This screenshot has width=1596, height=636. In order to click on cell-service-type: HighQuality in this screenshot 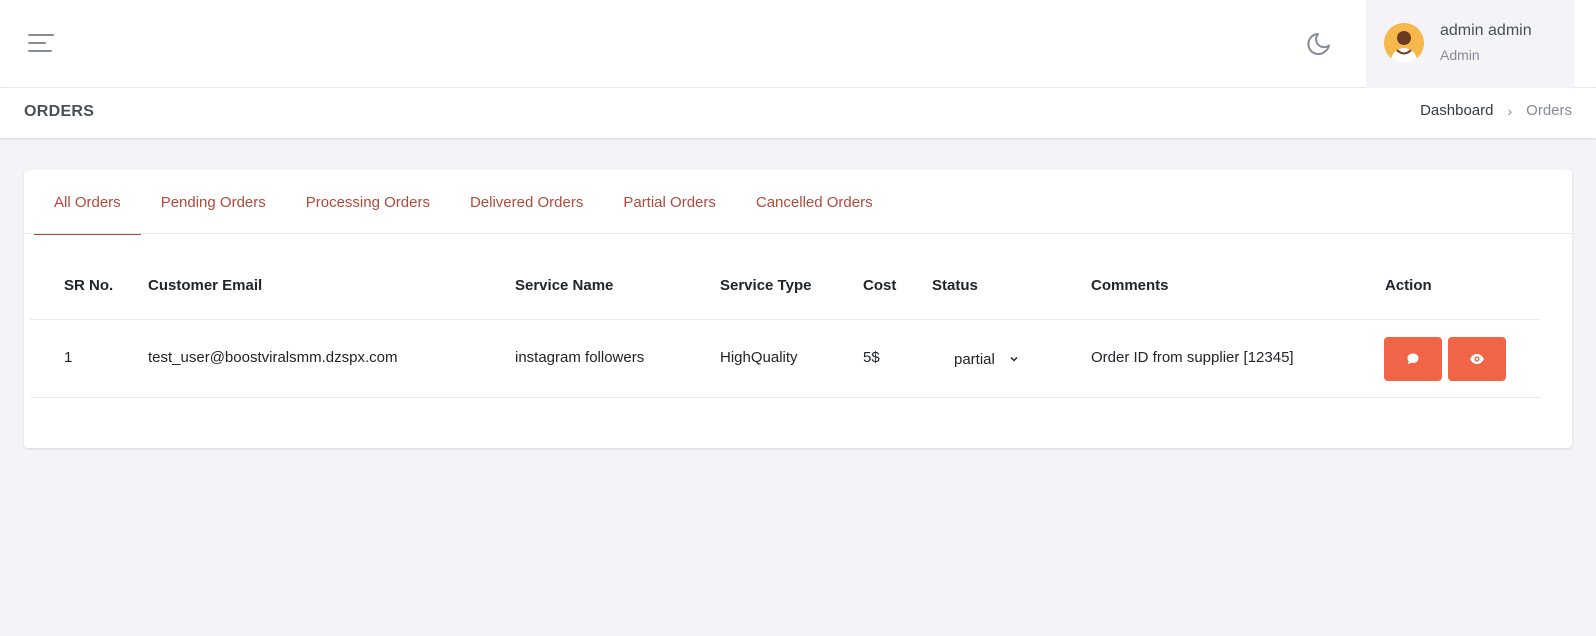, I will do `click(759, 357)`.